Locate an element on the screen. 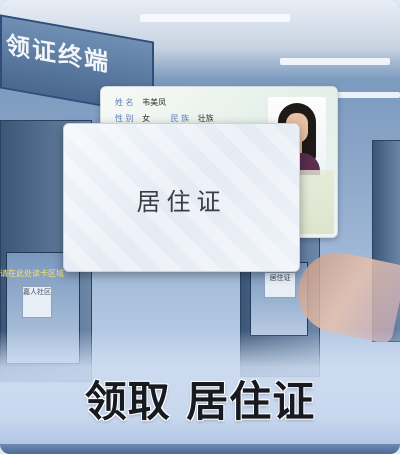 The height and width of the screenshot is (454, 400). footer-bar is located at coordinates (200, 449).